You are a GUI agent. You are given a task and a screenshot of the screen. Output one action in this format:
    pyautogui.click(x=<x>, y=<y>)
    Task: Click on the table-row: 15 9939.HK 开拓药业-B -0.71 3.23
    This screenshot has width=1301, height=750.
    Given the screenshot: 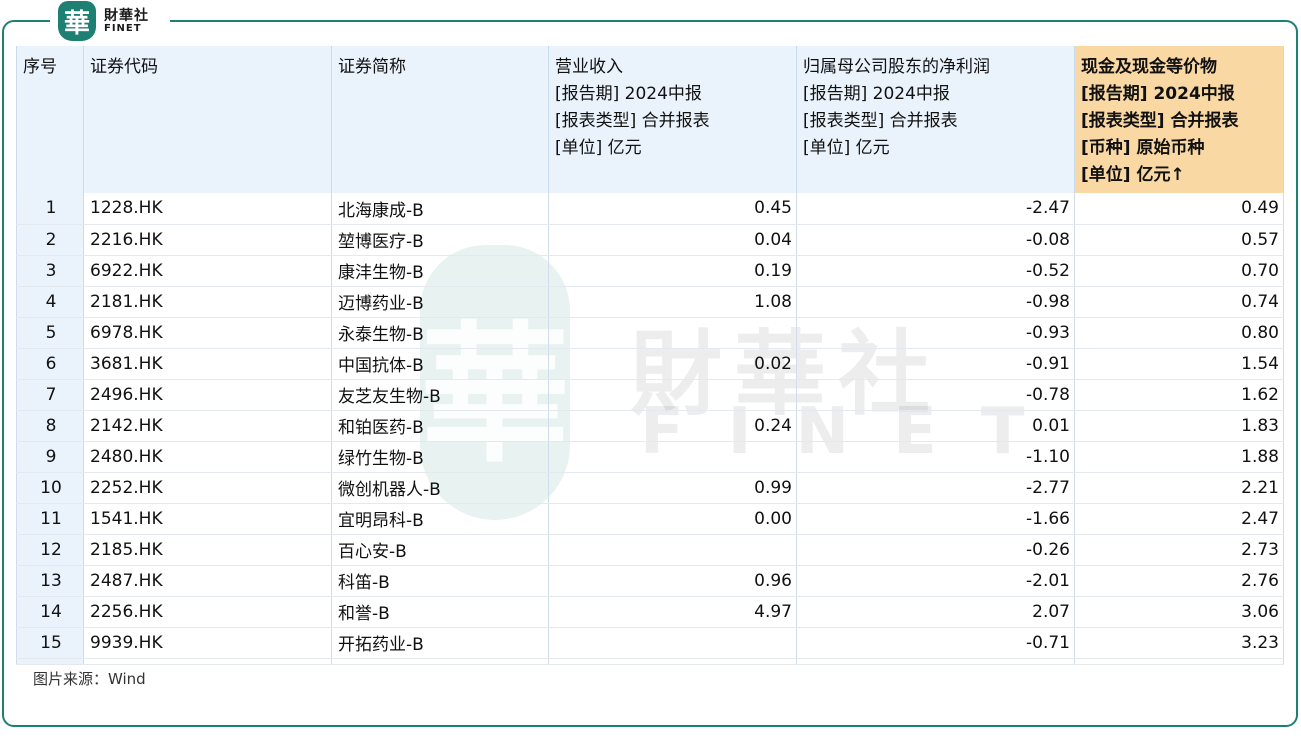 What is the action you would take?
    pyautogui.click(x=650, y=643)
    